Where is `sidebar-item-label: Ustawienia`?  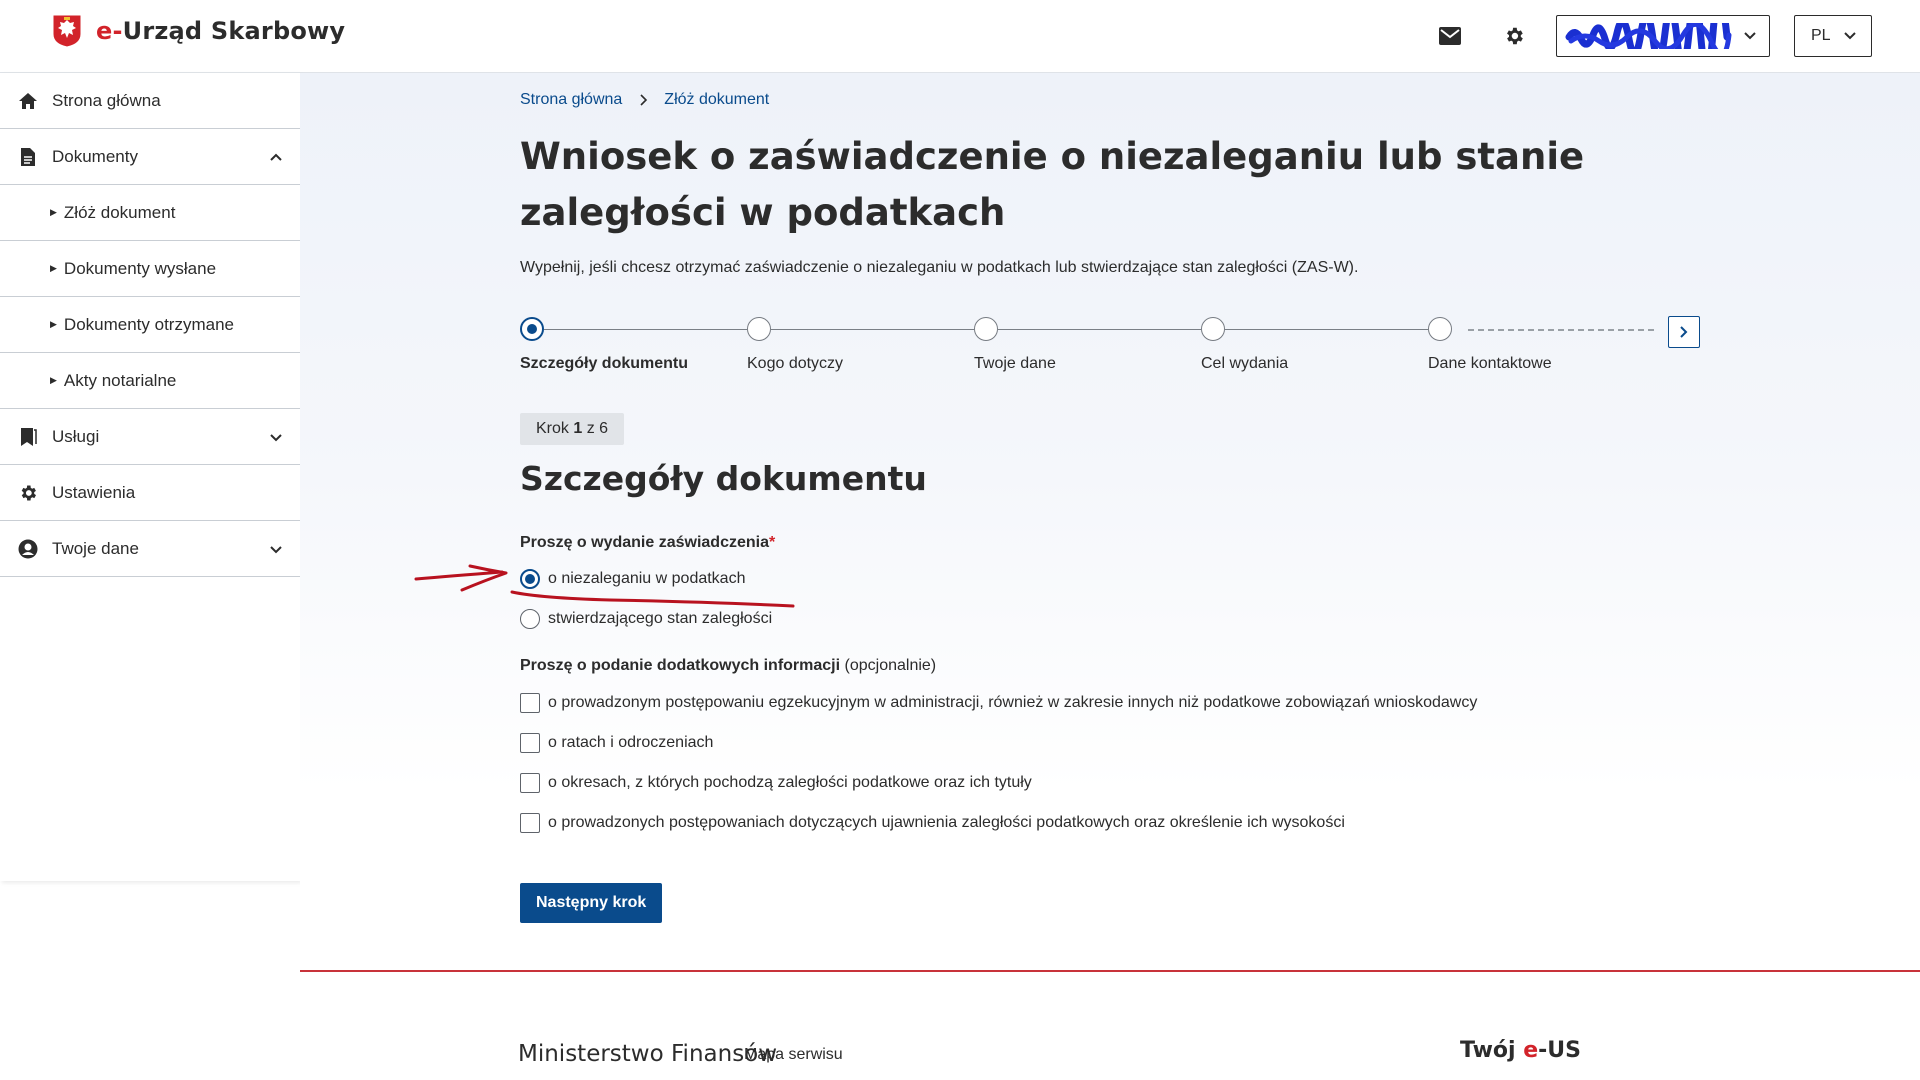
sidebar-item-label: Ustawienia is located at coordinates (94, 492).